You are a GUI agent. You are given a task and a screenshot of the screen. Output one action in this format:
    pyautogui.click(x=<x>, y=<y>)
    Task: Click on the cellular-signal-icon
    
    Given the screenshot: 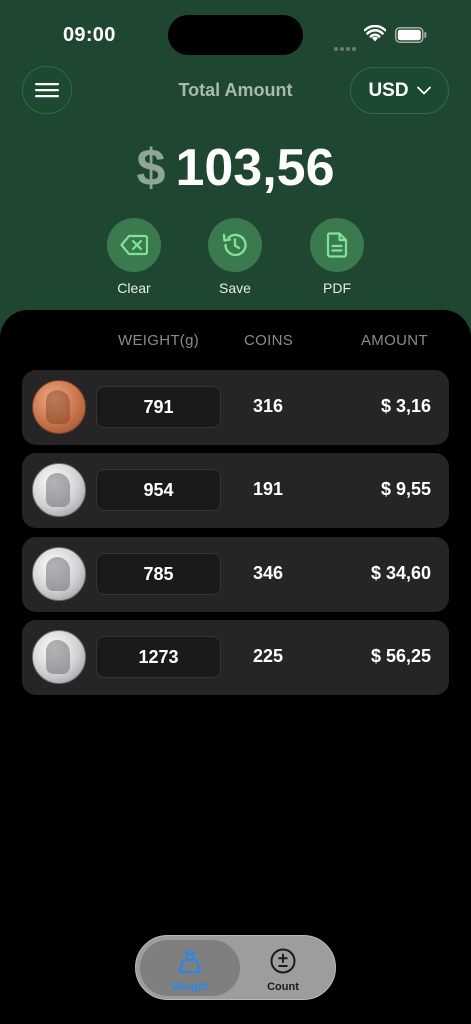 What is the action you would take?
    pyautogui.click(x=346, y=44)
    